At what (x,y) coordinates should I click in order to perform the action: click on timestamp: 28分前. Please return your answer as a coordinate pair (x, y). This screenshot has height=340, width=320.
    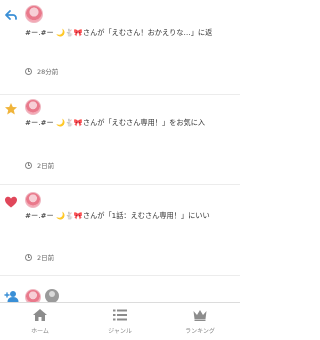
    Looking at the image, I should click on (41, 71).